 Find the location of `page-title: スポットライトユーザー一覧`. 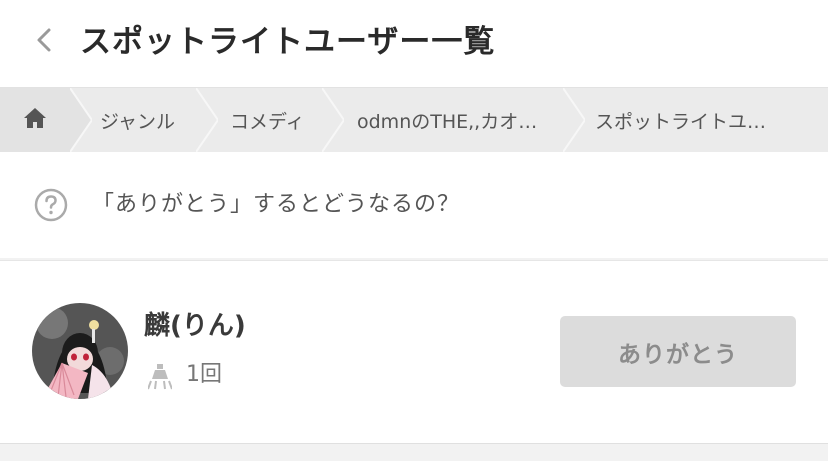

page-title: スポットライトユーザー一覧 is located at coordinates (288, 42).